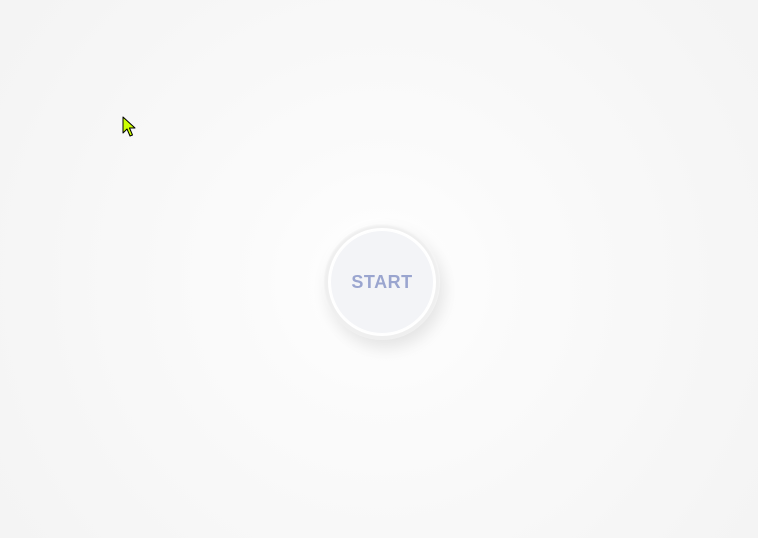  I want to click on start-button-face: START, so click(382, 282).